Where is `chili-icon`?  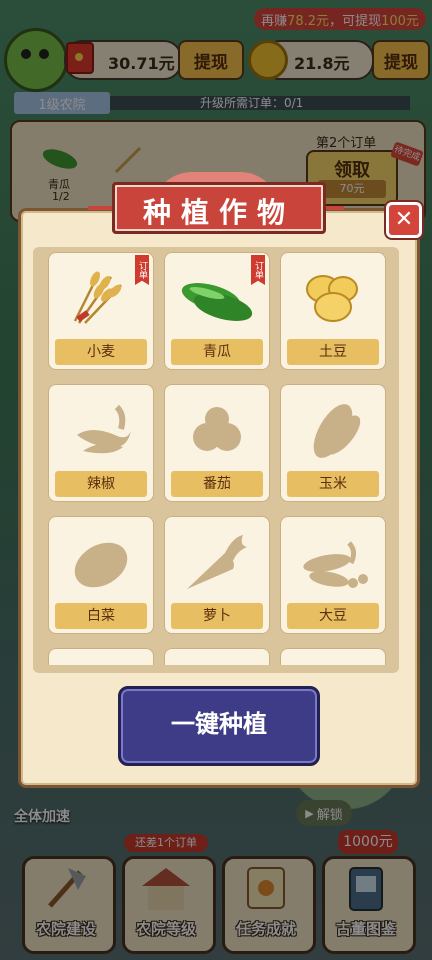
chili-icon is located at coordinates (104, 429).